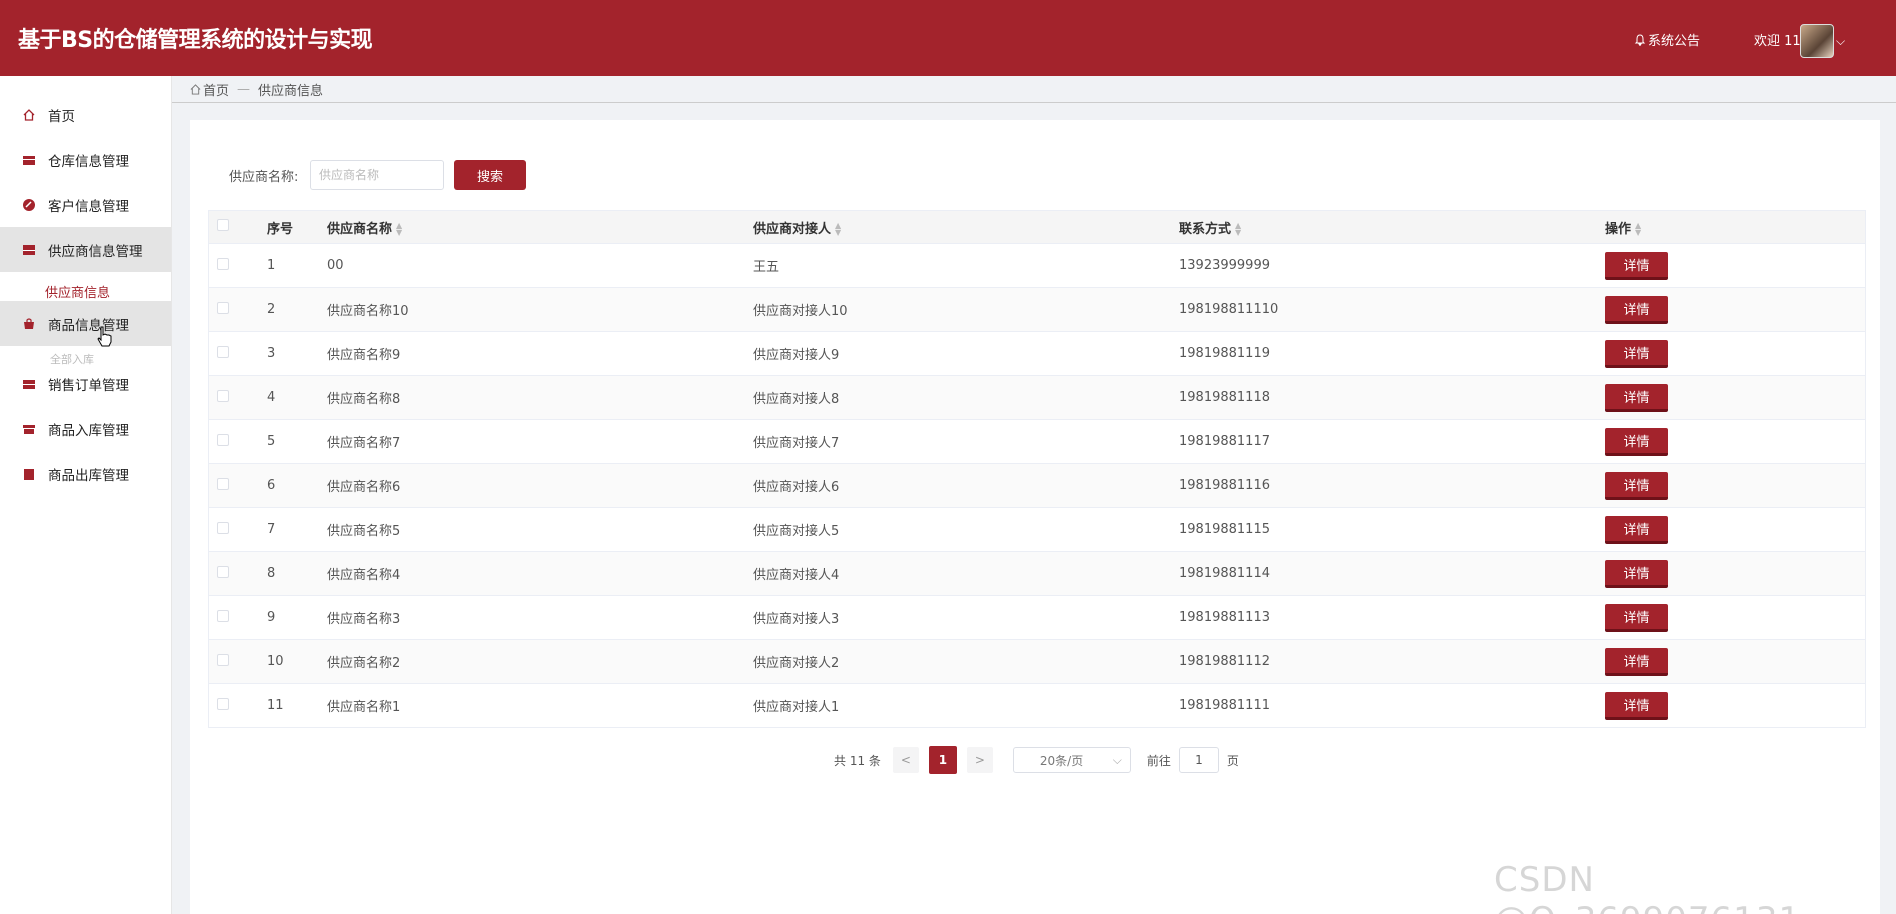 The image size is (1896, 914). Describe the element at coordinates (905, 760) in the screenshot. I see `prev-page-button: <` at that location.